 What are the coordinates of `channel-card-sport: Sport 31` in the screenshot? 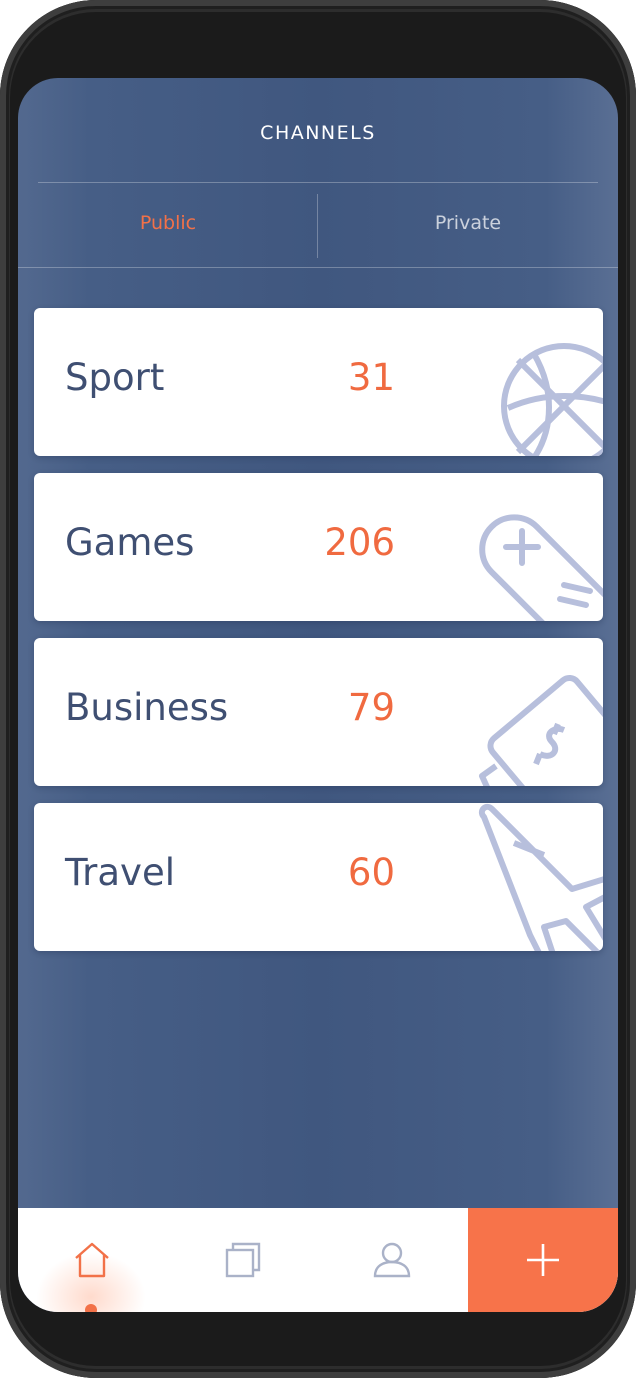 It's located at (318, 382).